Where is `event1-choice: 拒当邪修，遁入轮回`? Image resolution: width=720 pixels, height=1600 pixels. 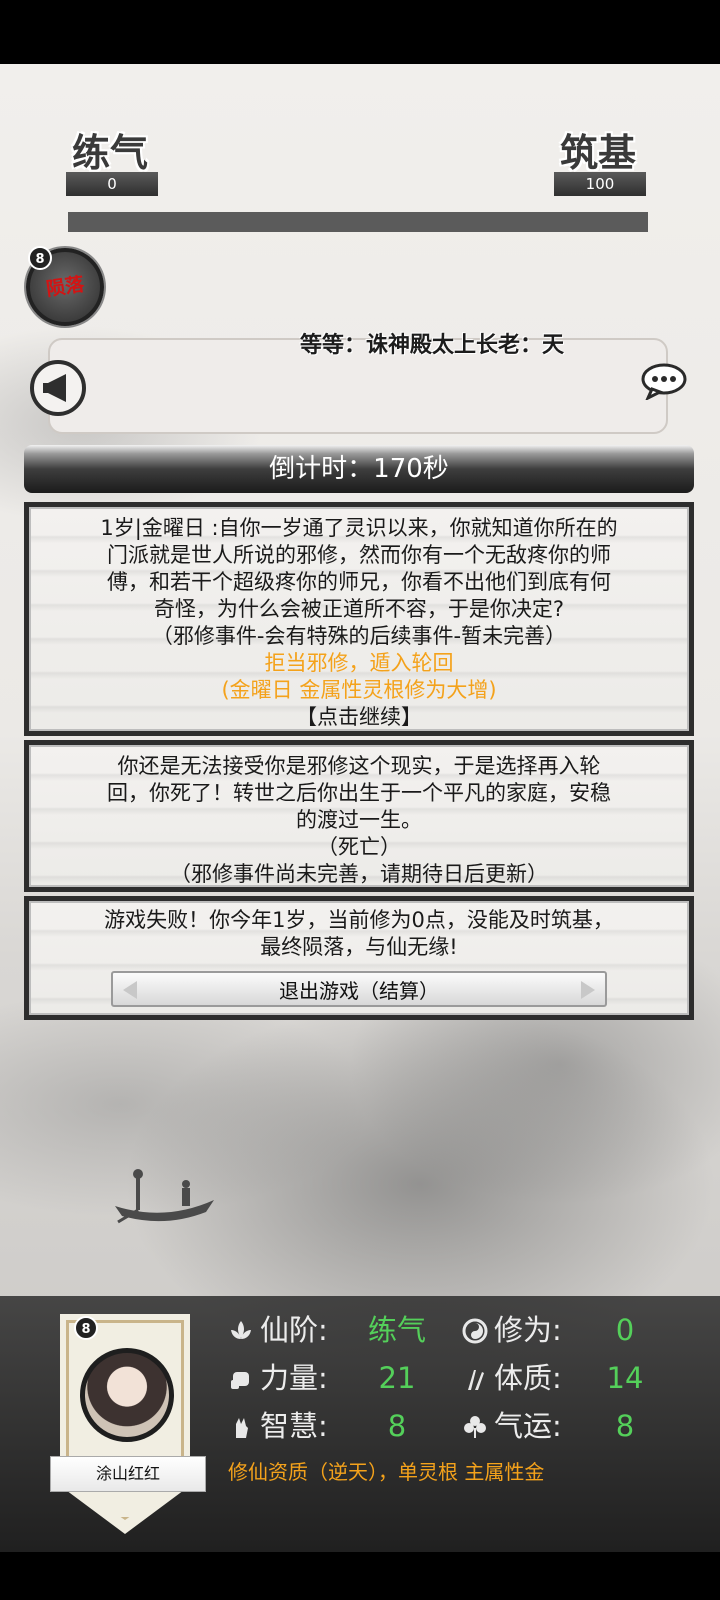 event1-choice: 拒当邪修，遁入轮回 is located at coordinates (359, 663).